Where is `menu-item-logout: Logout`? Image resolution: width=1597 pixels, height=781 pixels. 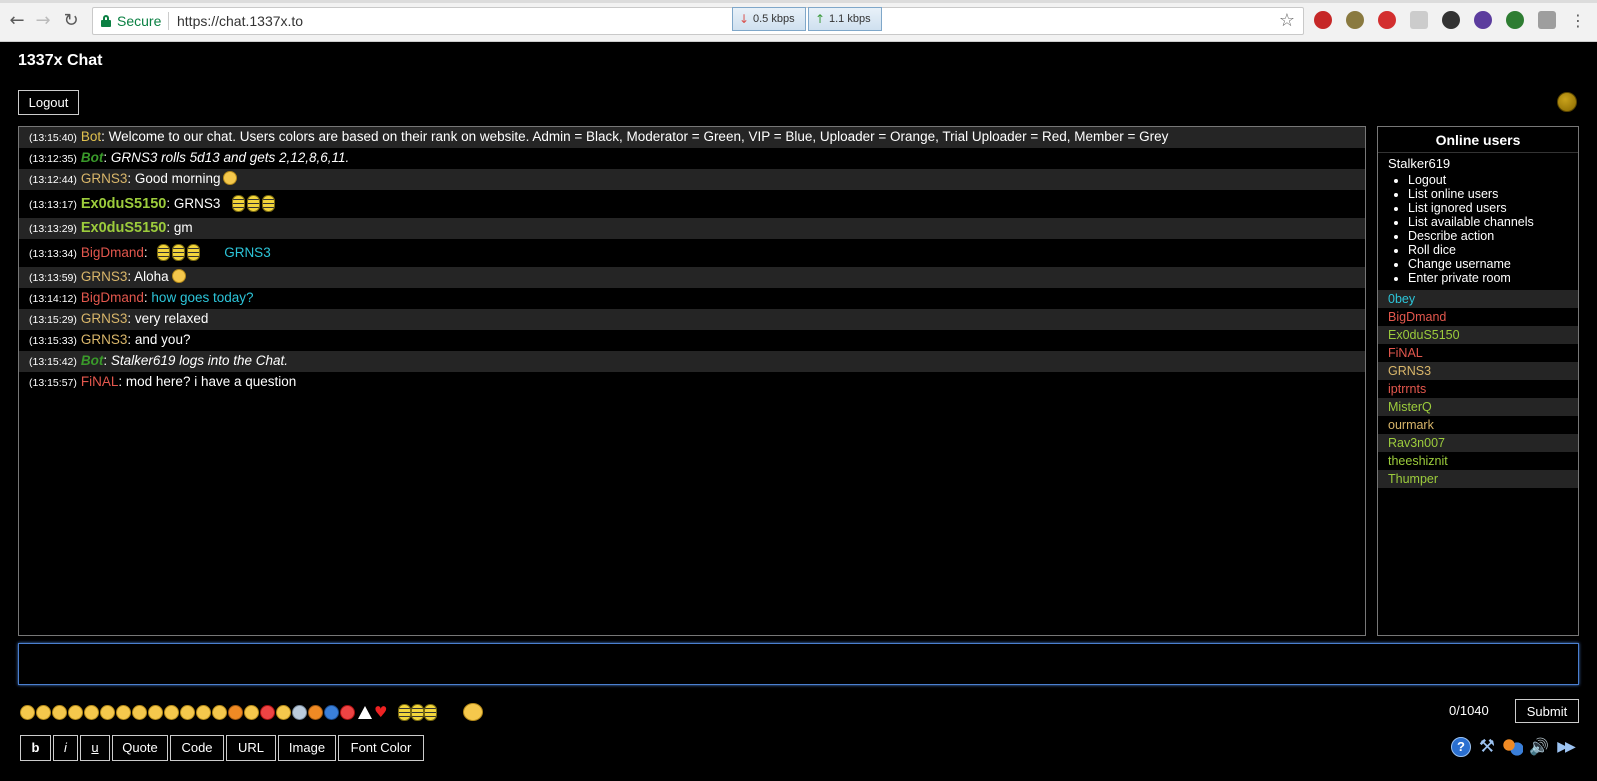
menu-item-logout: Logout is located at coordinates (1493, 180).